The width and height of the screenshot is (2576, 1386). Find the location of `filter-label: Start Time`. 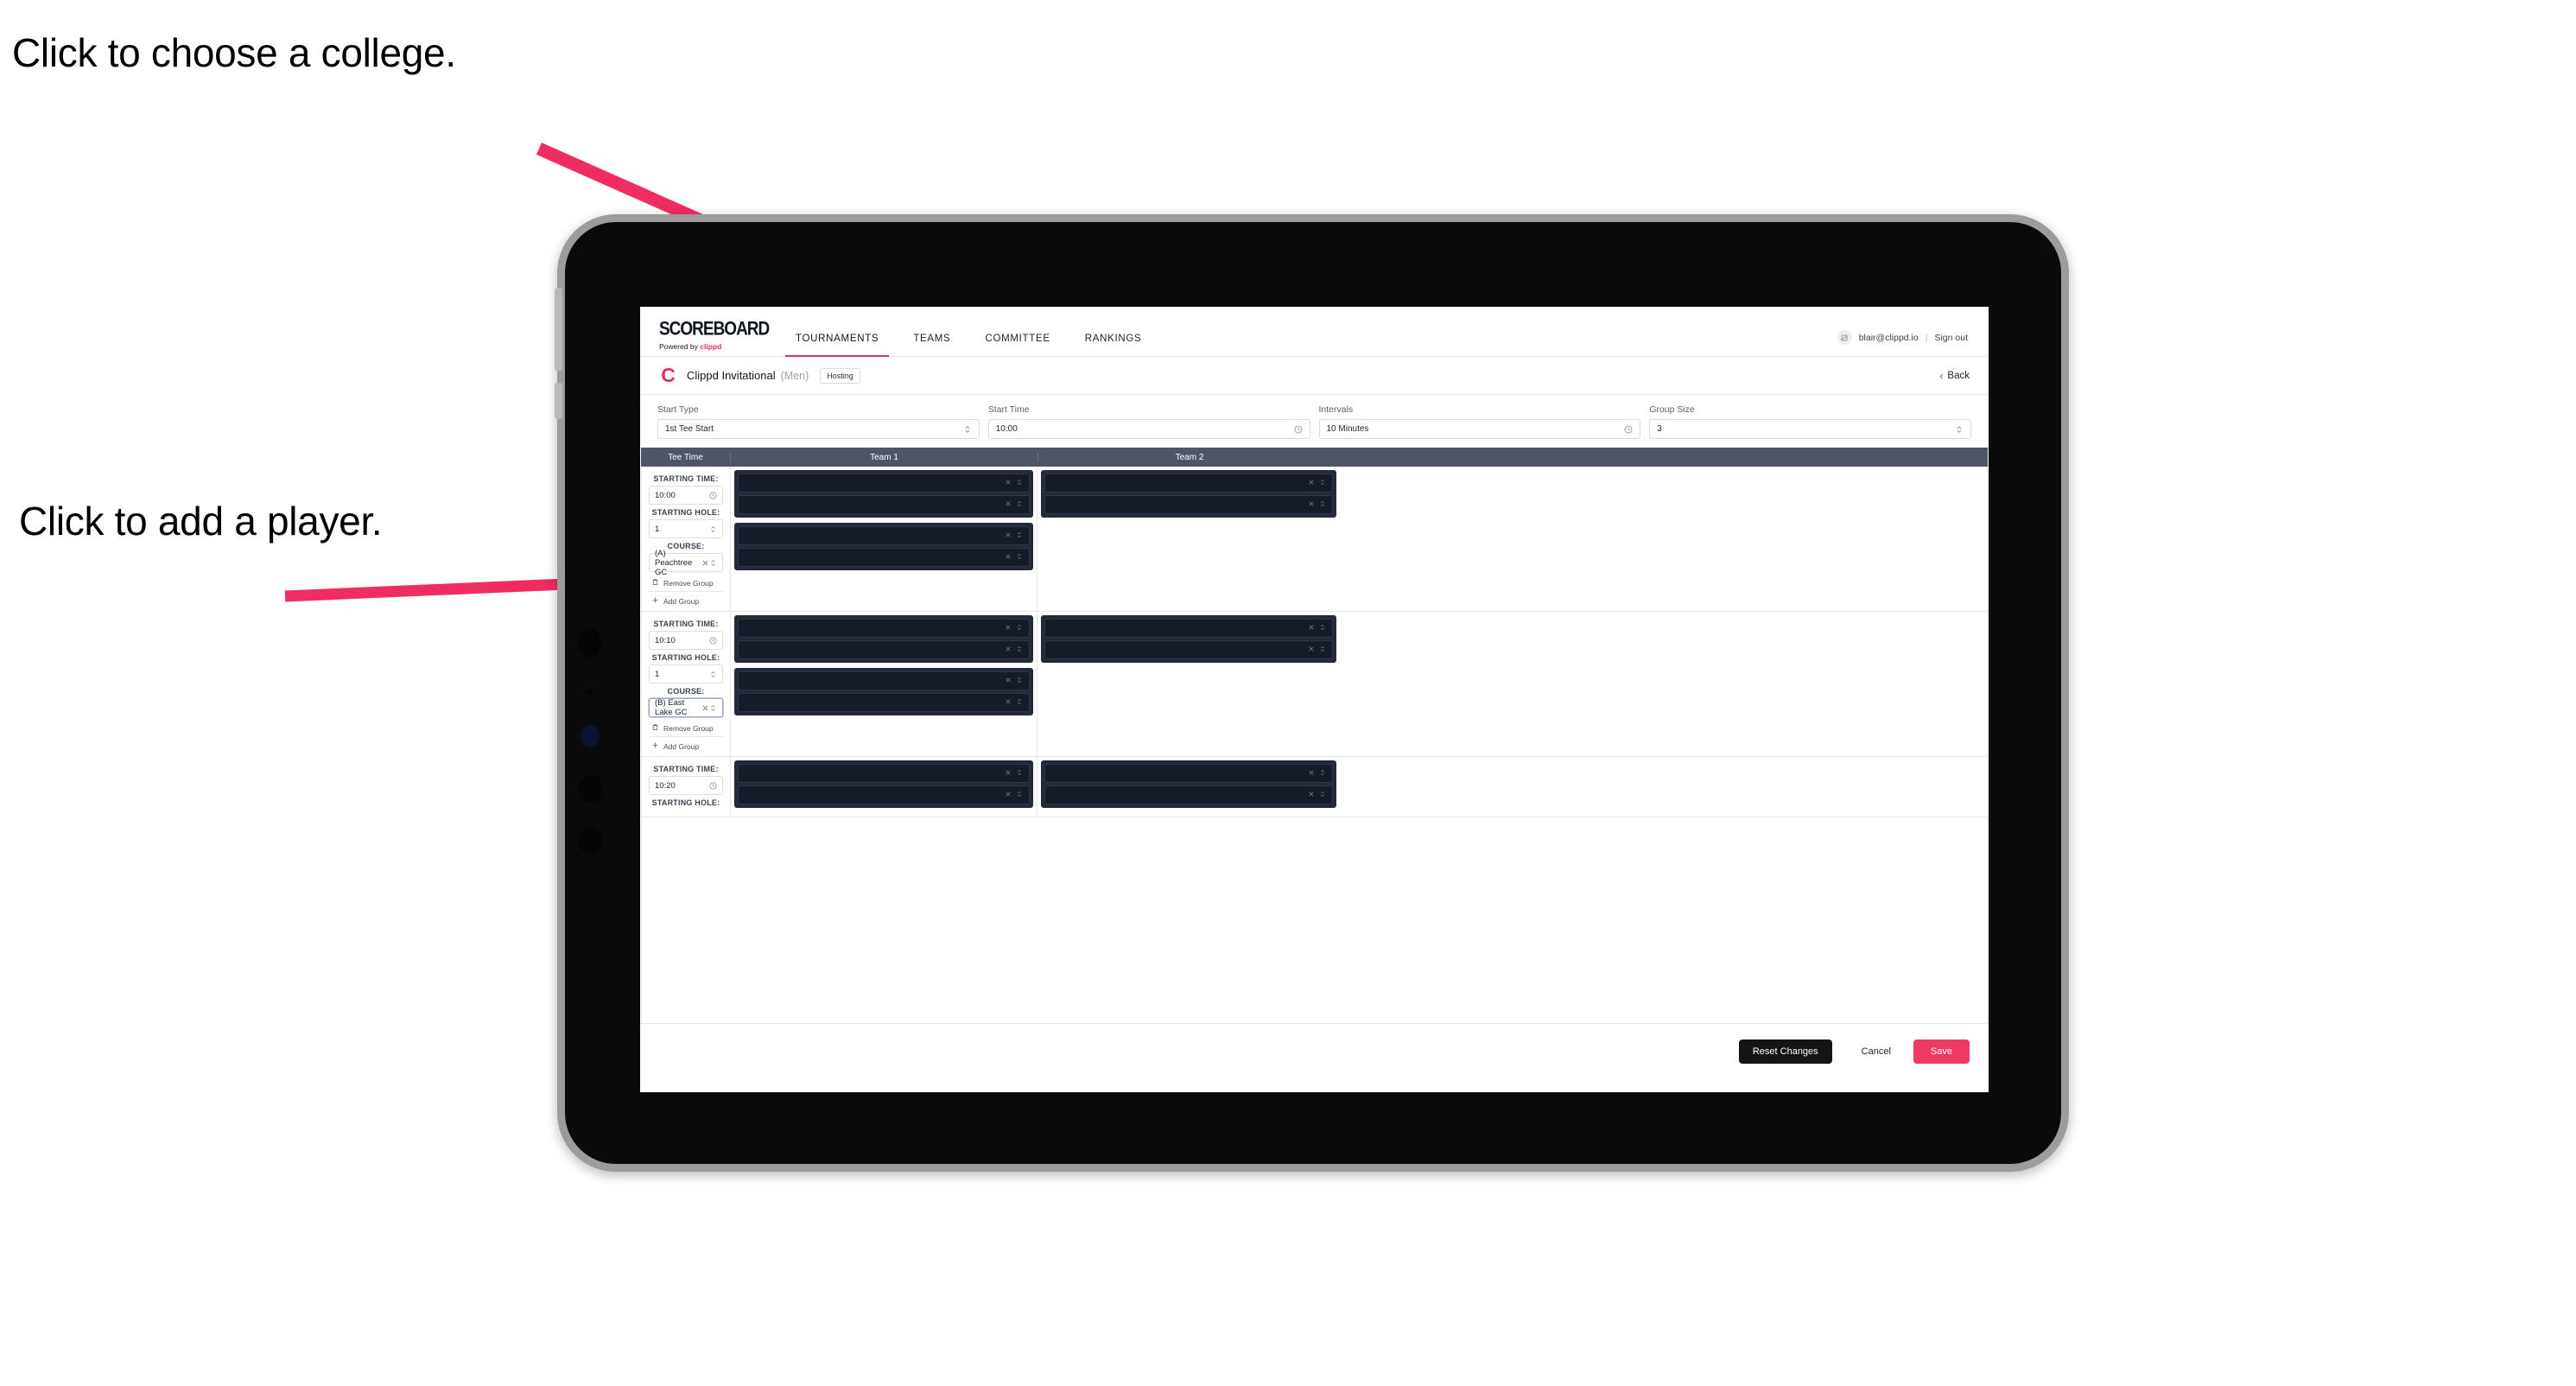

filter-label: Start Time is located at coordinates (1008, 409).